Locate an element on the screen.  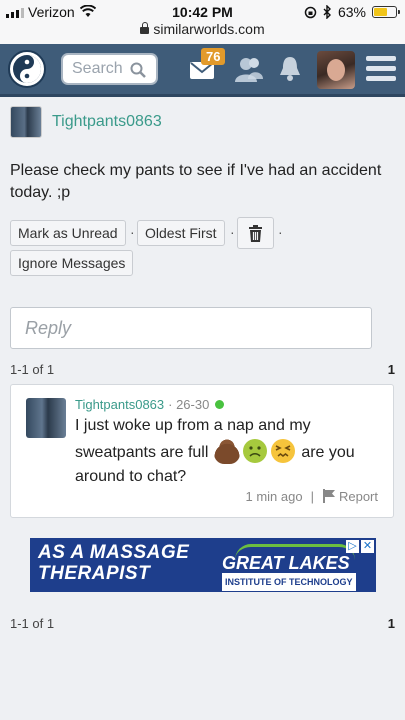
search-input: Search is located at coordinates (109, 69).